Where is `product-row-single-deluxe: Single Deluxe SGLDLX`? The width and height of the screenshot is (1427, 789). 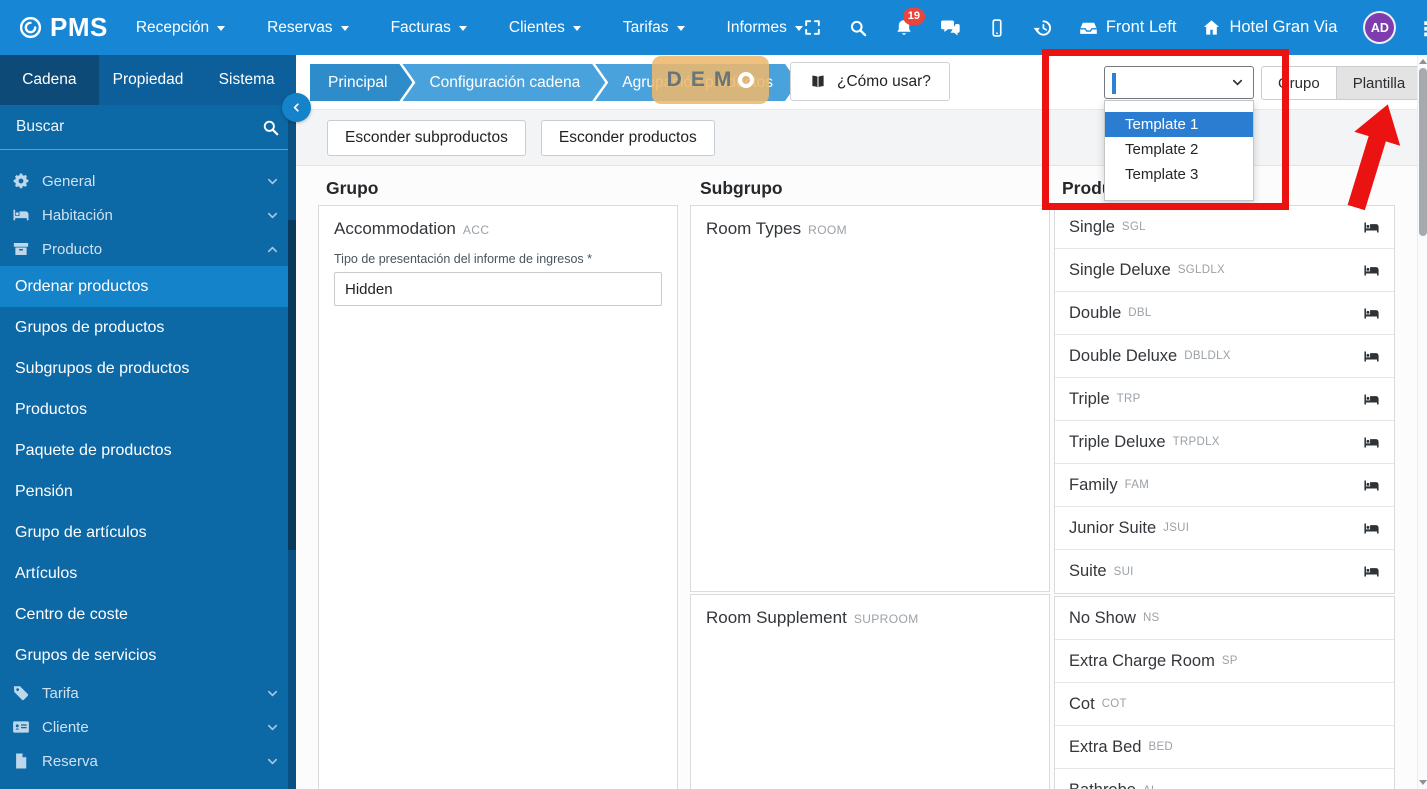 product-row-single-deluxe: Single Deluxe SGLDLX is located at coordinates (1224, 270).